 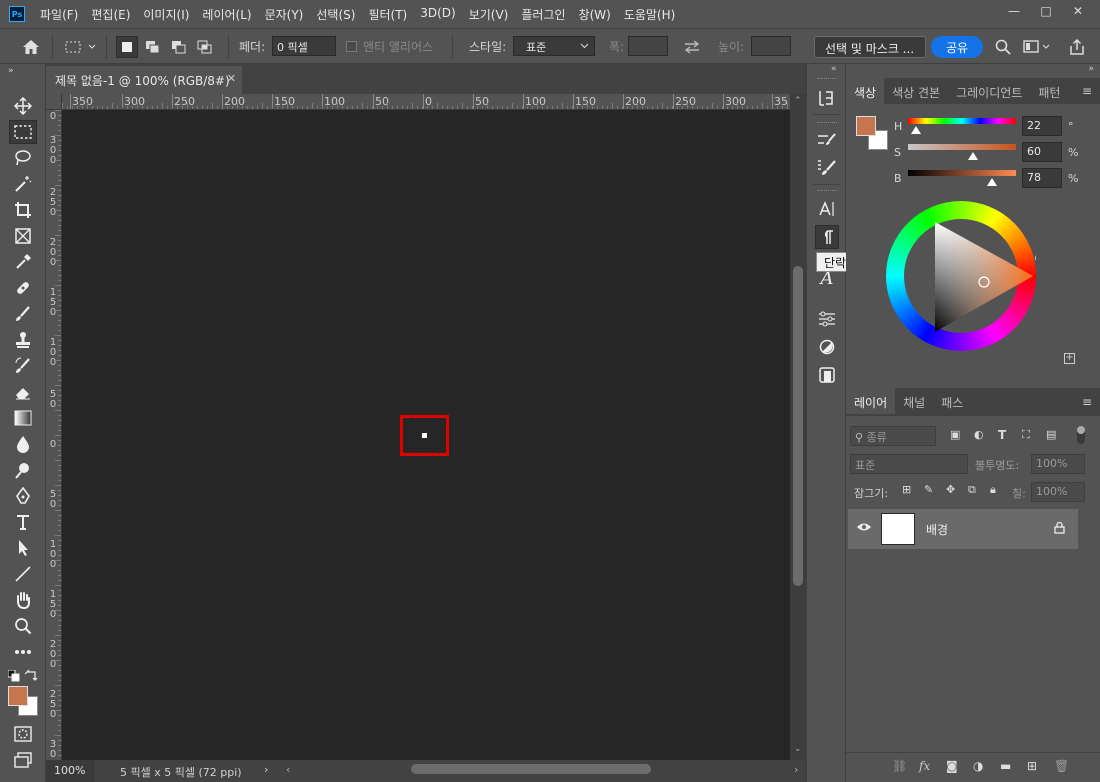 What do you see at coordinates (23, 626) in the screenshot?
I see `zoom-tool-icon` at bounding box center [23, 626].